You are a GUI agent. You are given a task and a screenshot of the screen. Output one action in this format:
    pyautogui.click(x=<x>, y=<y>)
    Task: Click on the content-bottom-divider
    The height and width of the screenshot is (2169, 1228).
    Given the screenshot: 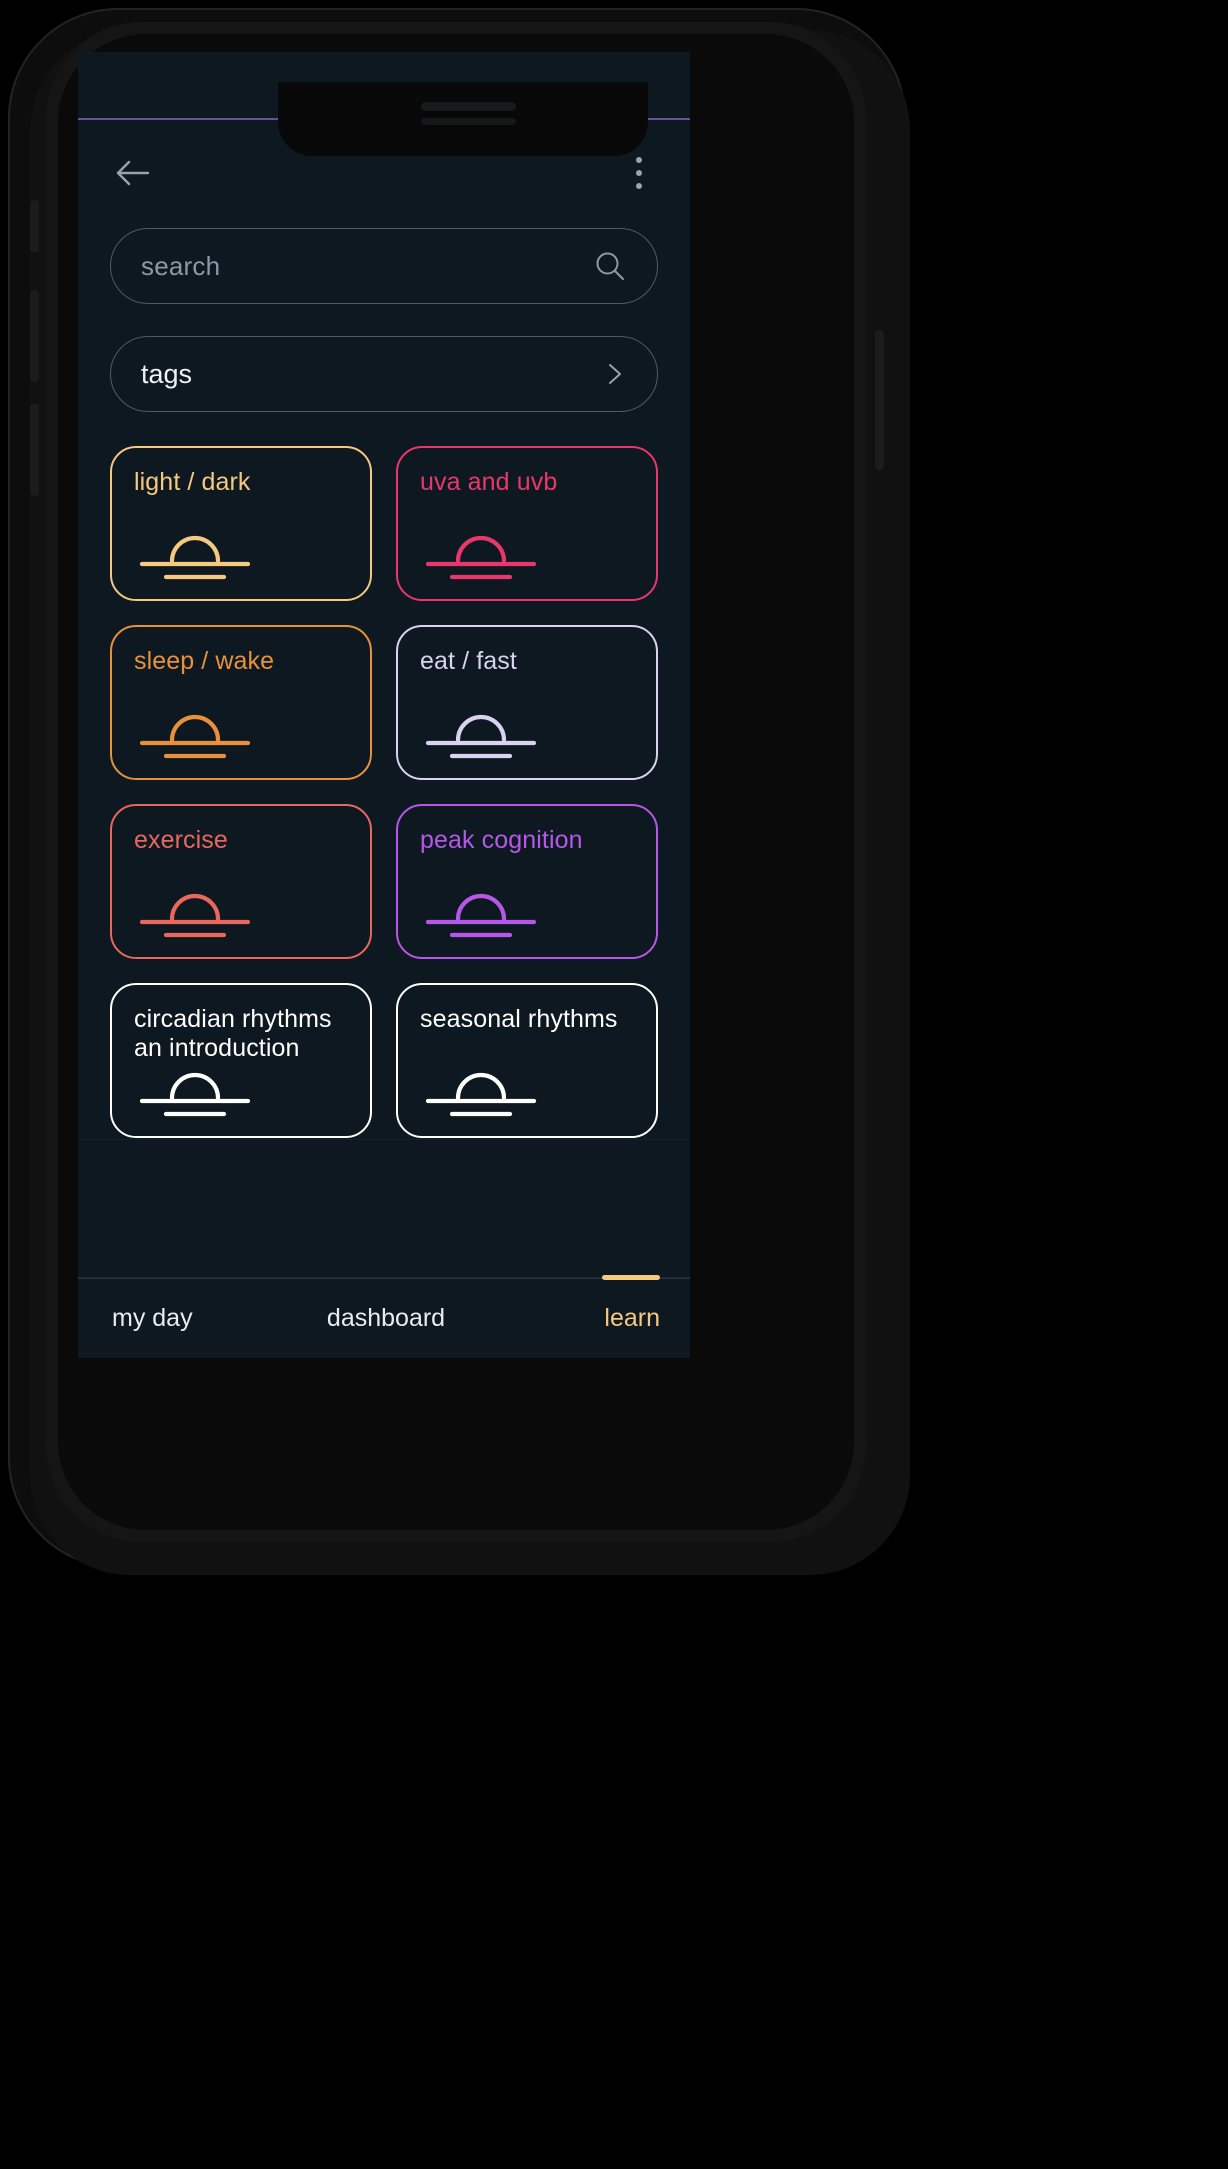 What is the action you would take?
    pyautogui.click(x=384, y=1139)
    